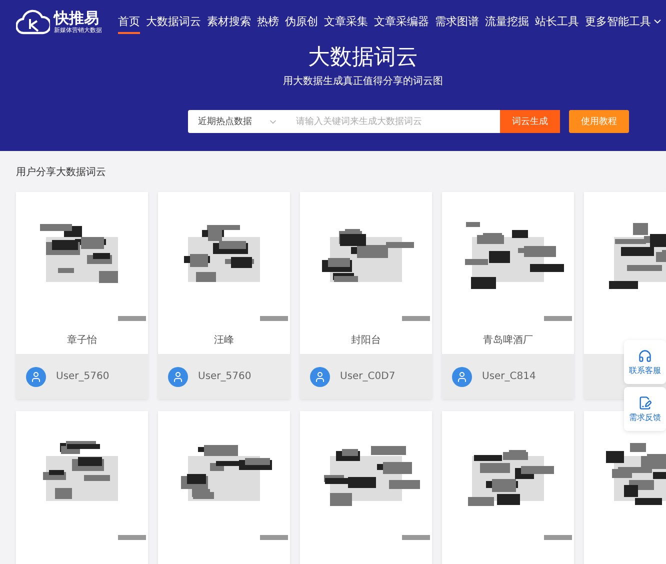  Describe the element at coordinates (346, 22) in the screenshot. I see `nav-link: 文章采集` at that location.